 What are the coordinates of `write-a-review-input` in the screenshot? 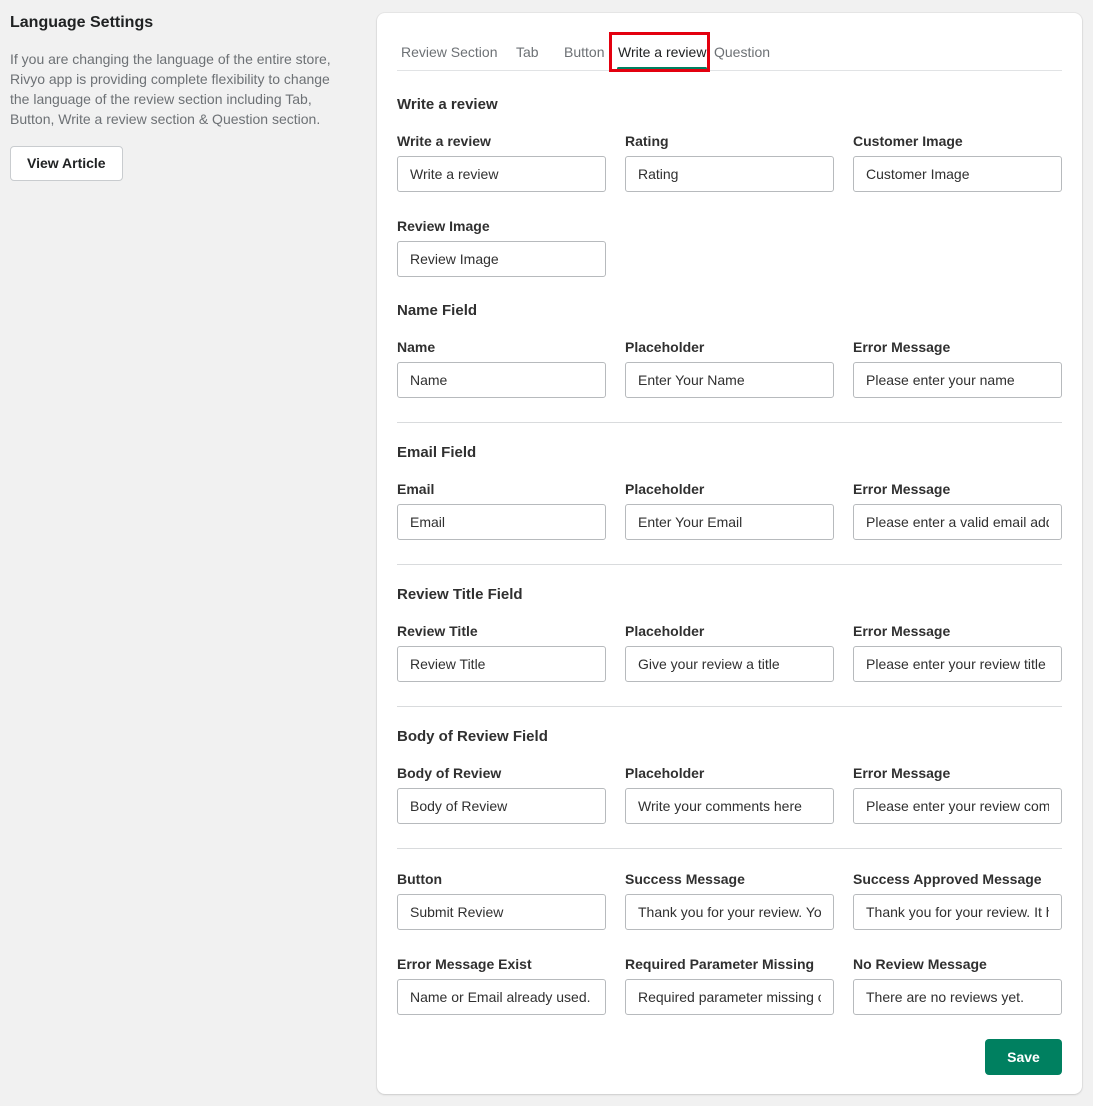 It's located at (501, 174).